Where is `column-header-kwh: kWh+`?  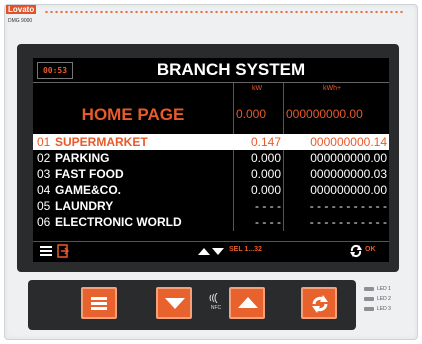 column-header-kwh: kWh+ is located at coordinates (332, 88).